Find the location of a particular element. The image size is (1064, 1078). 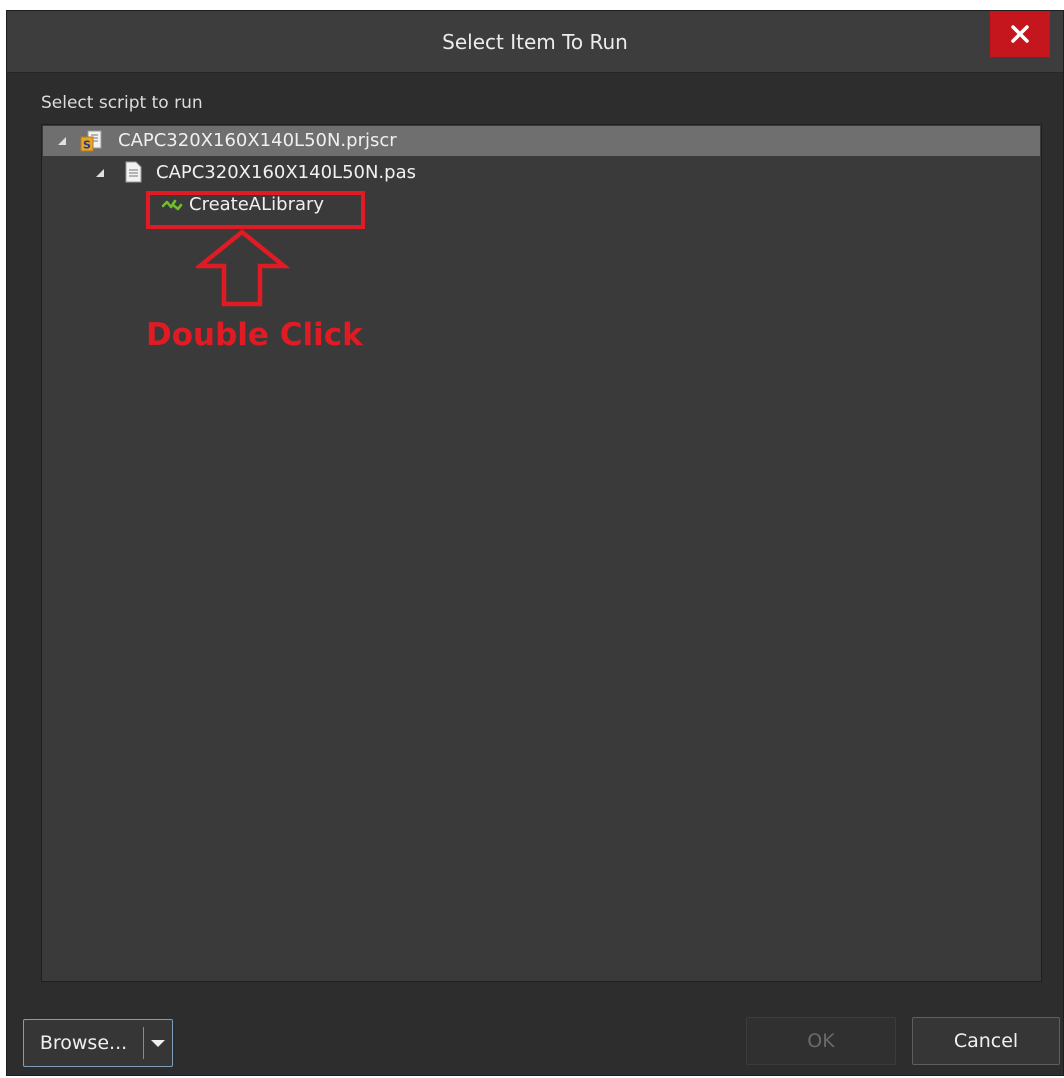

tree-item-label: CAPC320X160X140L50N.prjscr is located at coordinates (257, 140).